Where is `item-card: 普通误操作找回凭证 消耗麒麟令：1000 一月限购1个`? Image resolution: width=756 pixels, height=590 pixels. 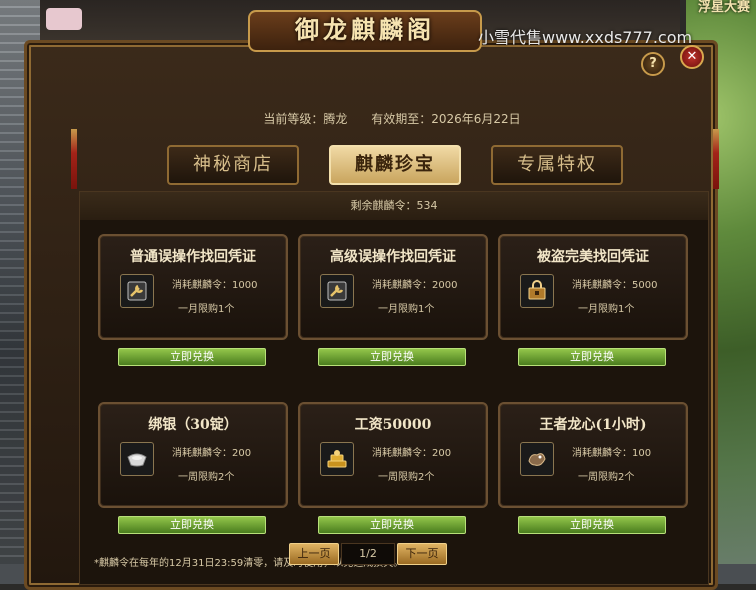
item-card: 普通误操作找回凭证 消耗麒麟令：1000 一月限购1个 is located at coordinates (193, 287).